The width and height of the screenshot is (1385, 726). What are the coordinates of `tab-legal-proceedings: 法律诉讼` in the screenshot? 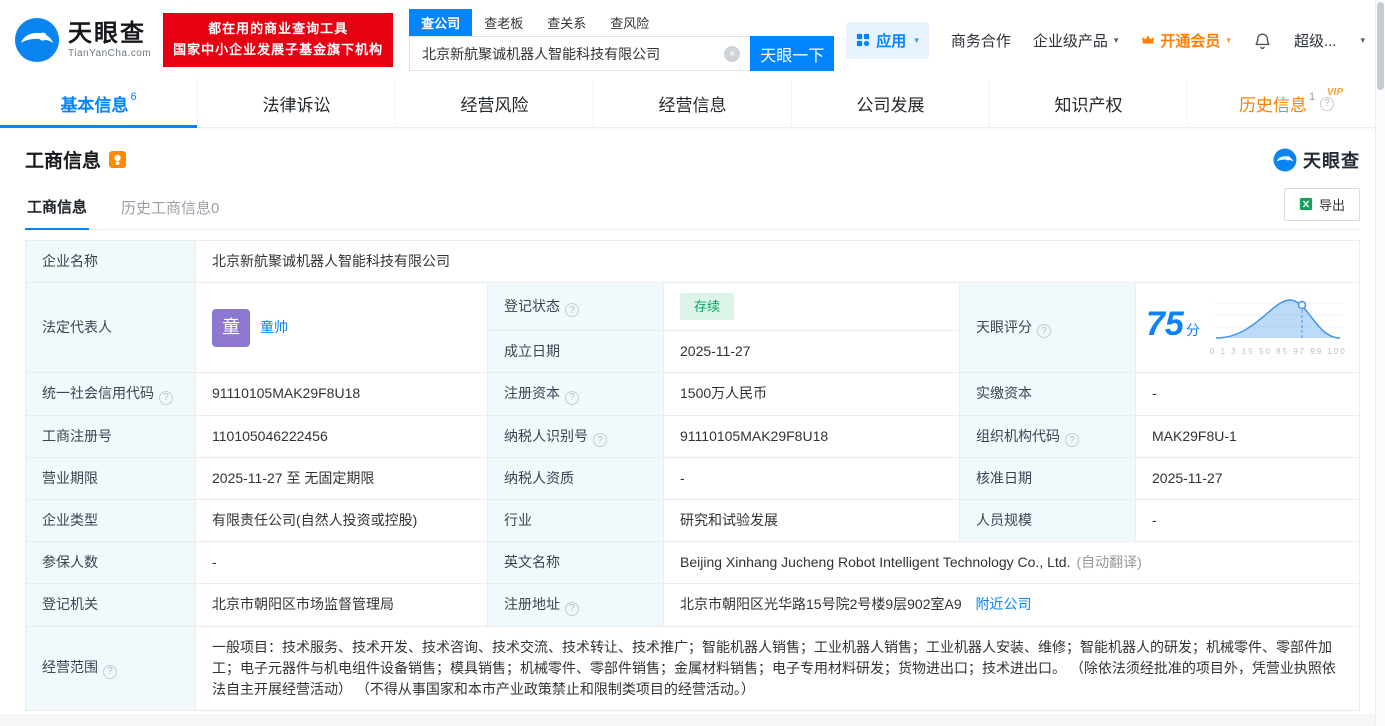 It's located at (297, 103).